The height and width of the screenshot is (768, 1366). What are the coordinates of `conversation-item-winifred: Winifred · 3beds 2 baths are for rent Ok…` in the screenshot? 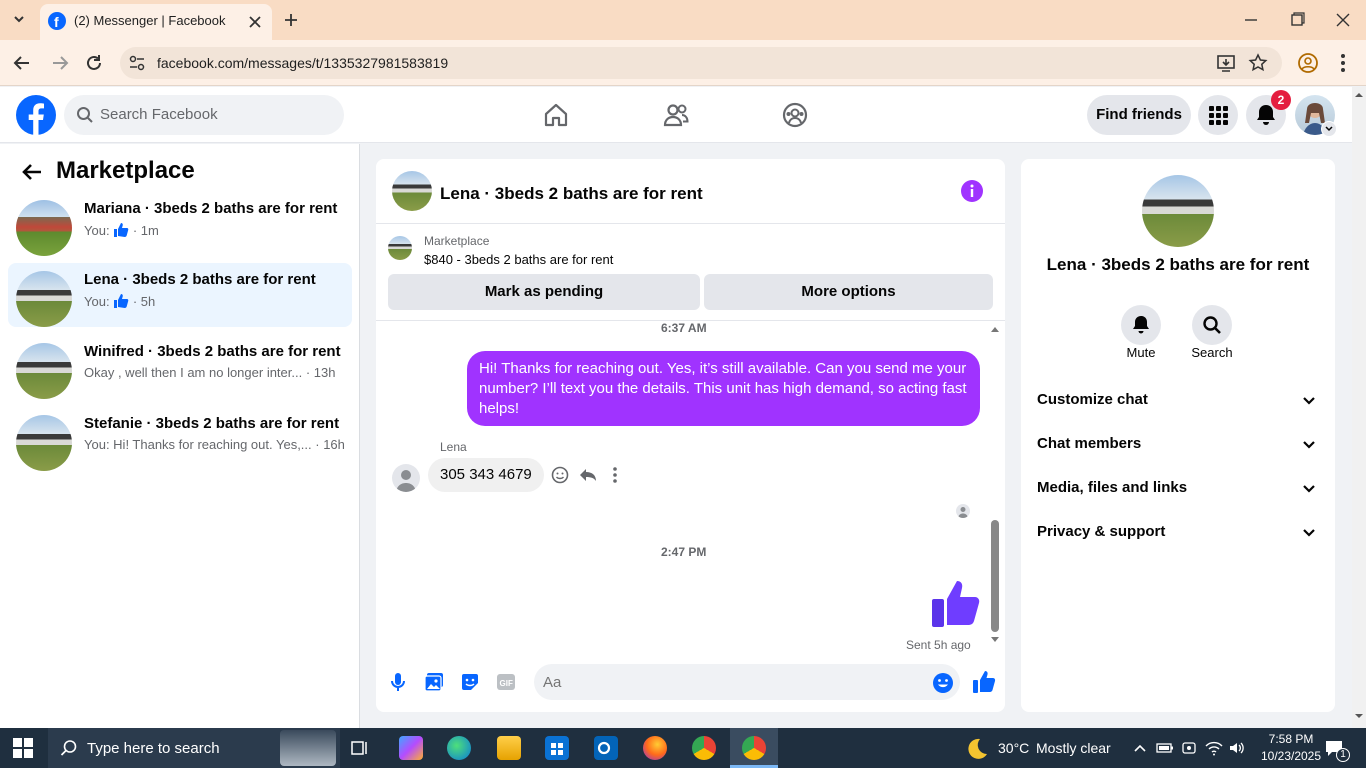 It's located at (180, 367).